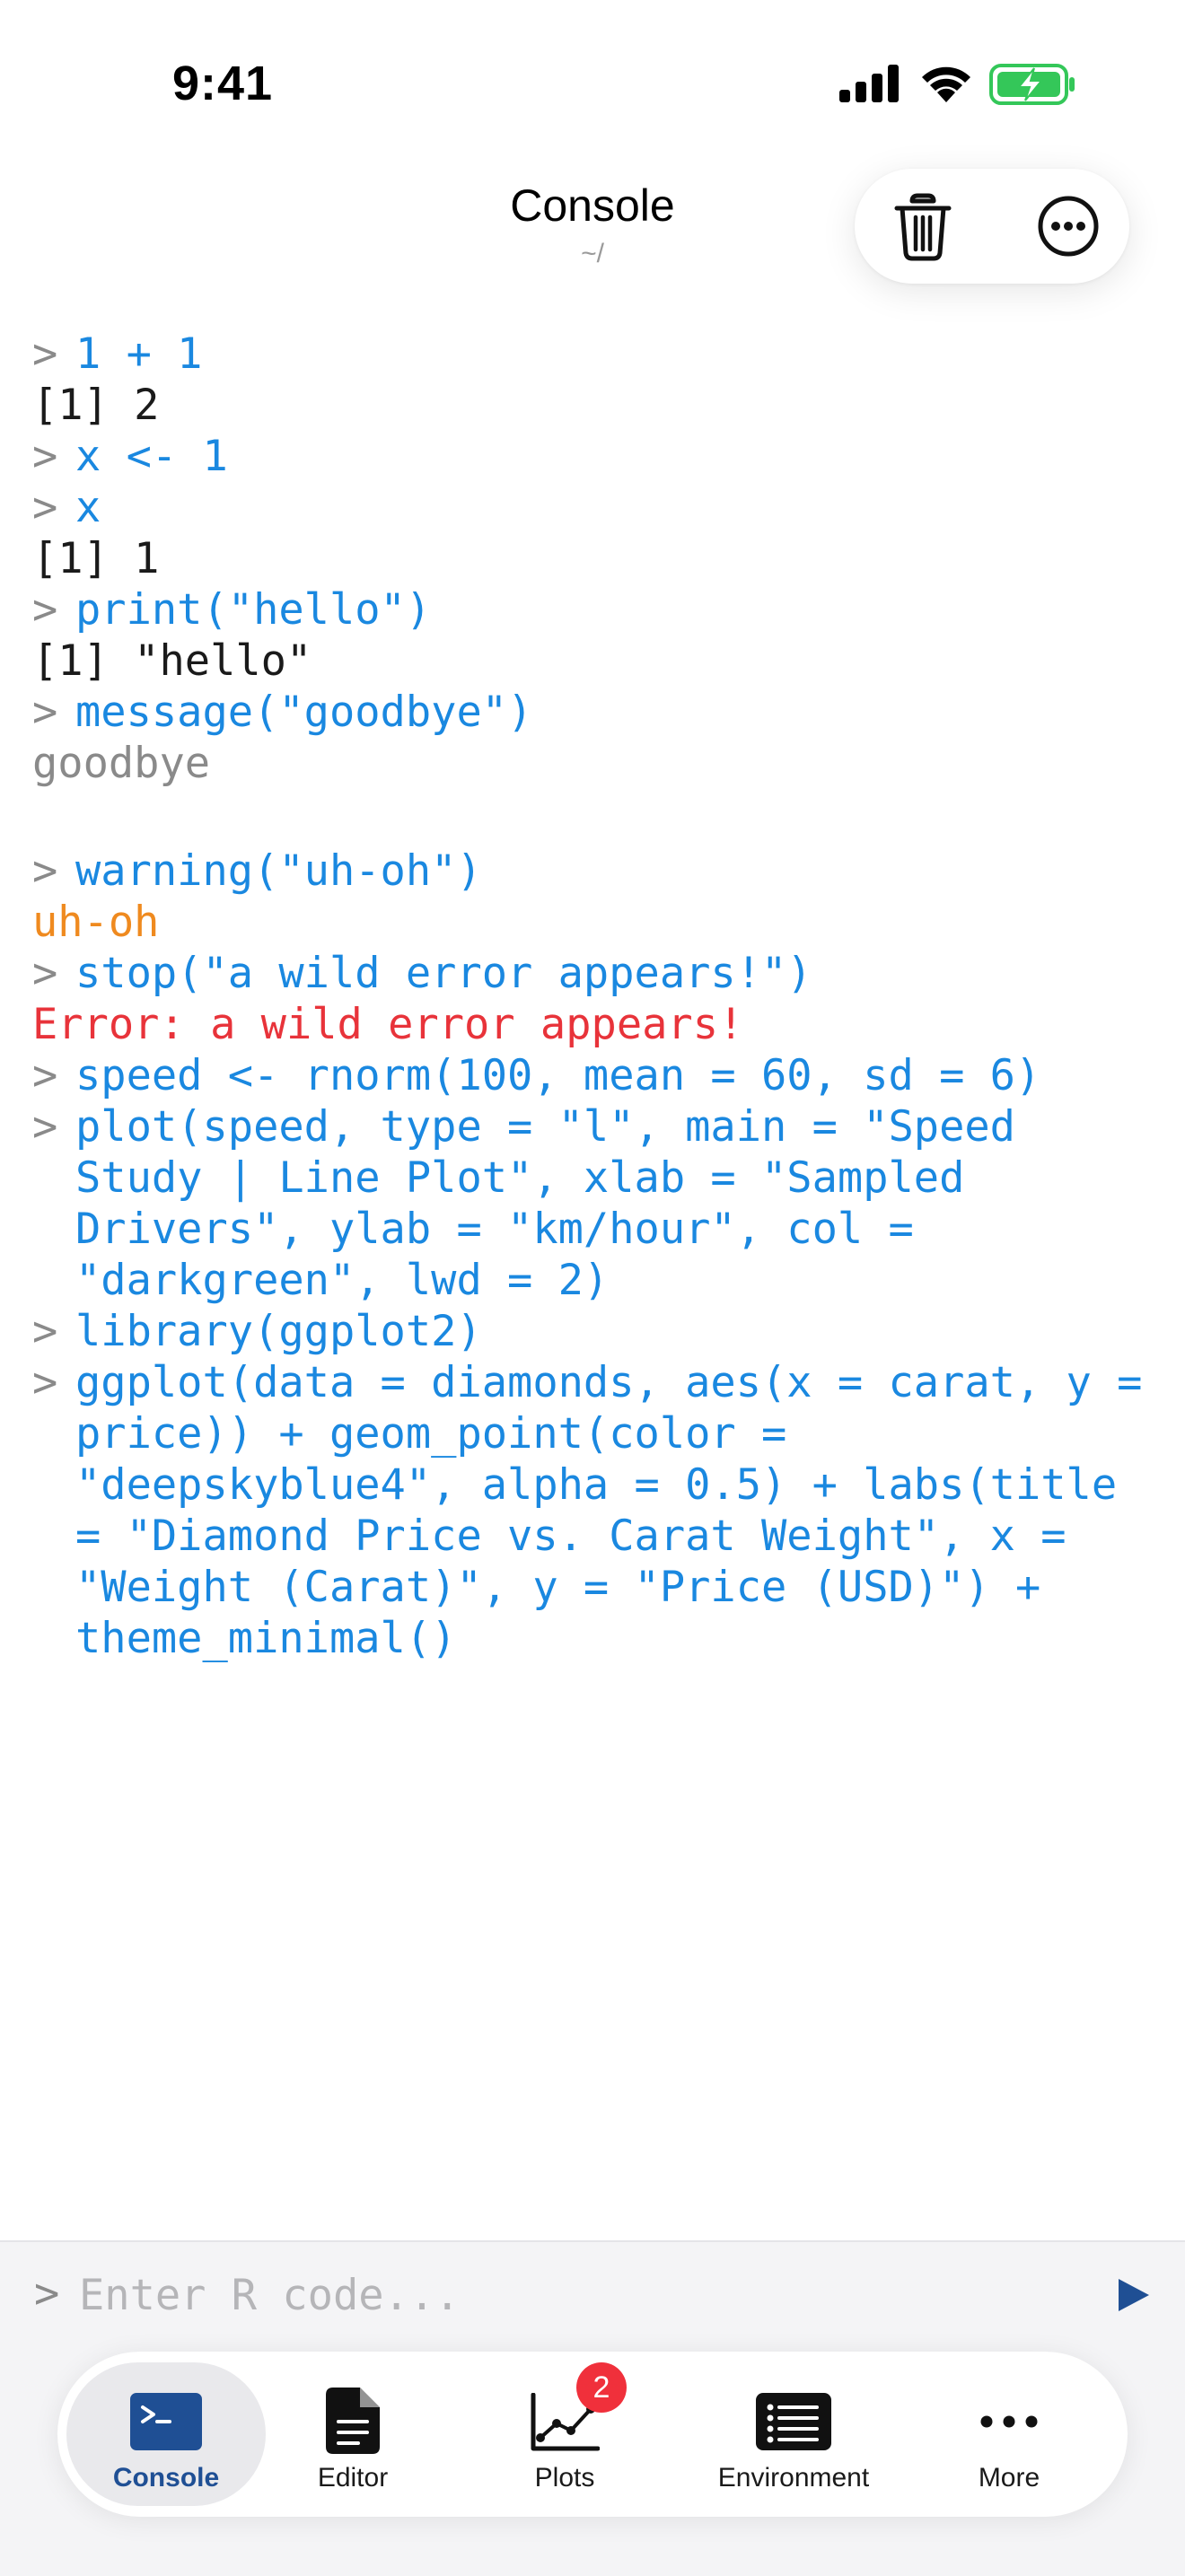 Image resolution: width=1185 pixels, height=2576 pixels. I want to click on console-line: >1 + 1, so click(593, 354).